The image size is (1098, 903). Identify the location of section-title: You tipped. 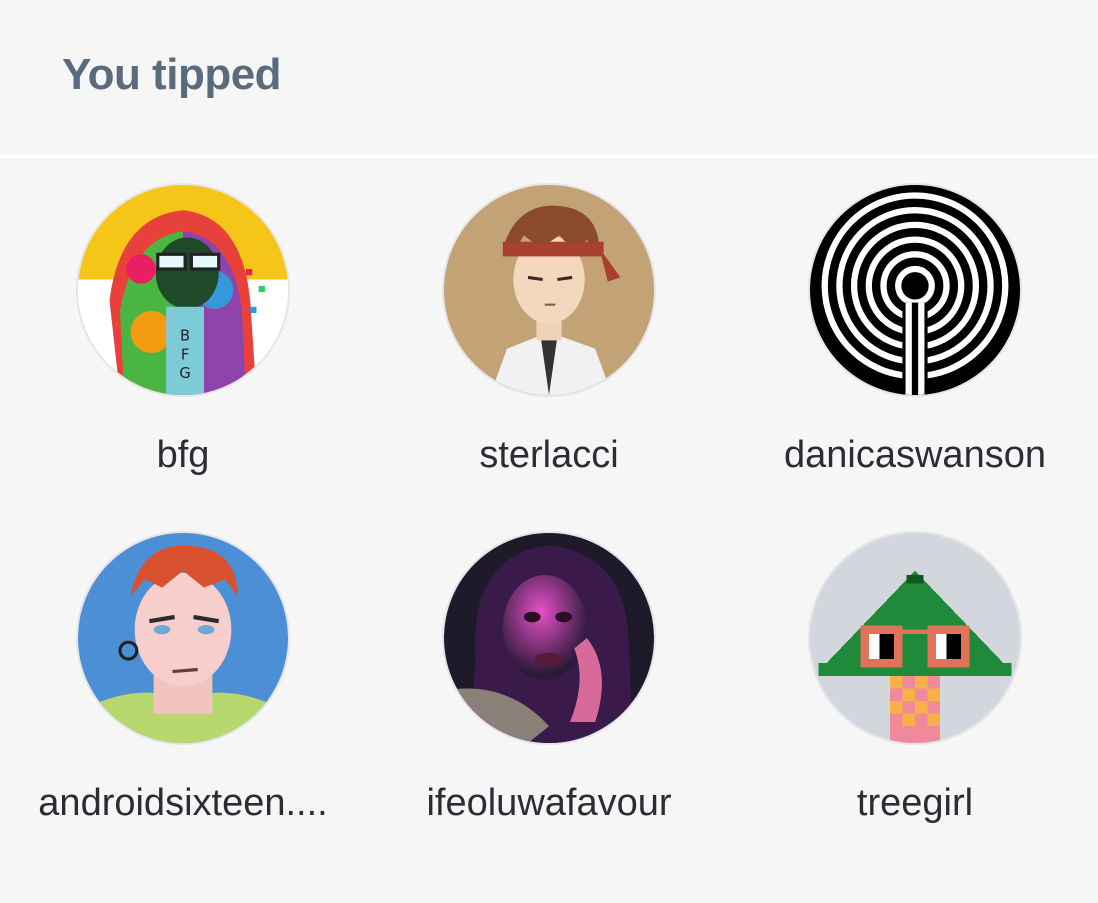
(172, 74).